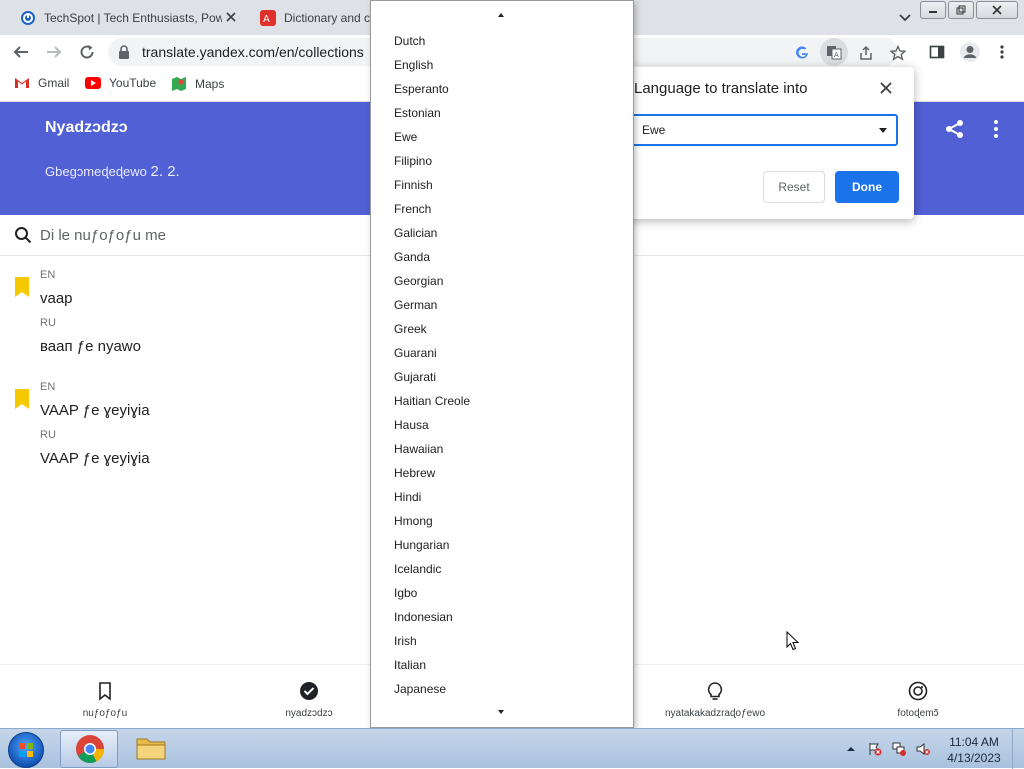 The height and width of the screenshot is (769, 1024). What do you see at coordinates (502, 689) in the screenshot?
I see `language-option: Japanese` at bounding box center [502, 689].